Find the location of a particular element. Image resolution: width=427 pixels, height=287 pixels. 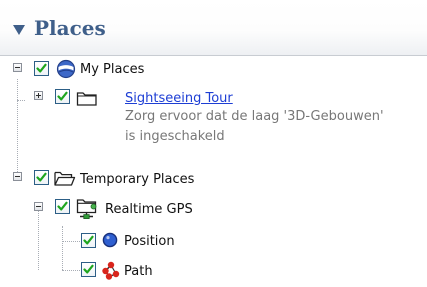

tree-item-path: Path is located at coordinates (213, 272).